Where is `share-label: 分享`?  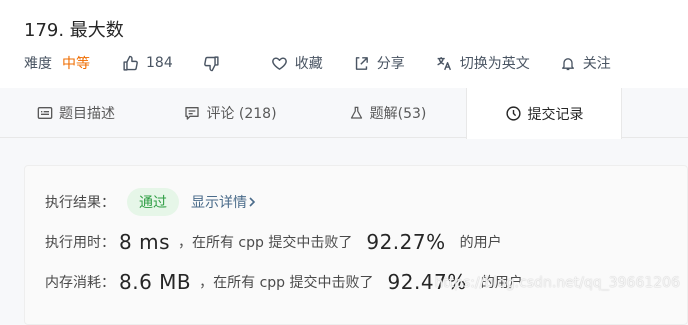
share-label: 分享 is located at coordinates (390, 64).